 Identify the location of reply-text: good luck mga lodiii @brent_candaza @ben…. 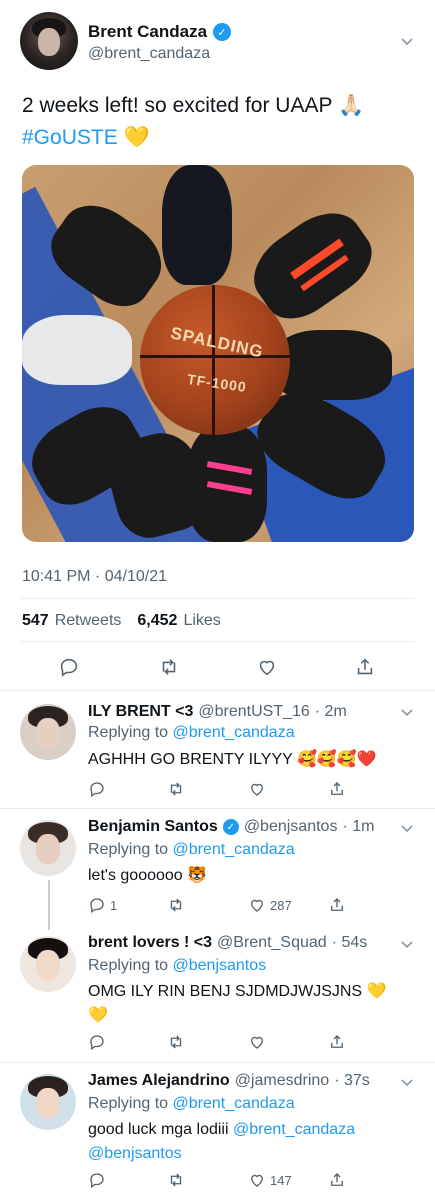
(248, 1142).